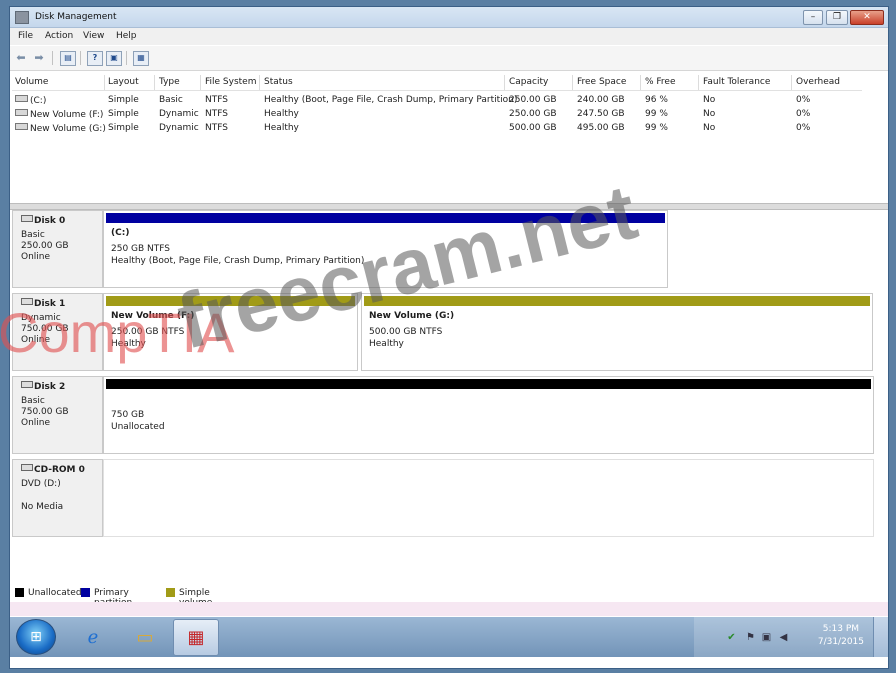 The width and height of the screenshot is (896, 673). Describe the element at coordinates (59, 470) in the screenshot. I see `disk-name: CD-ROM 0` at that location.